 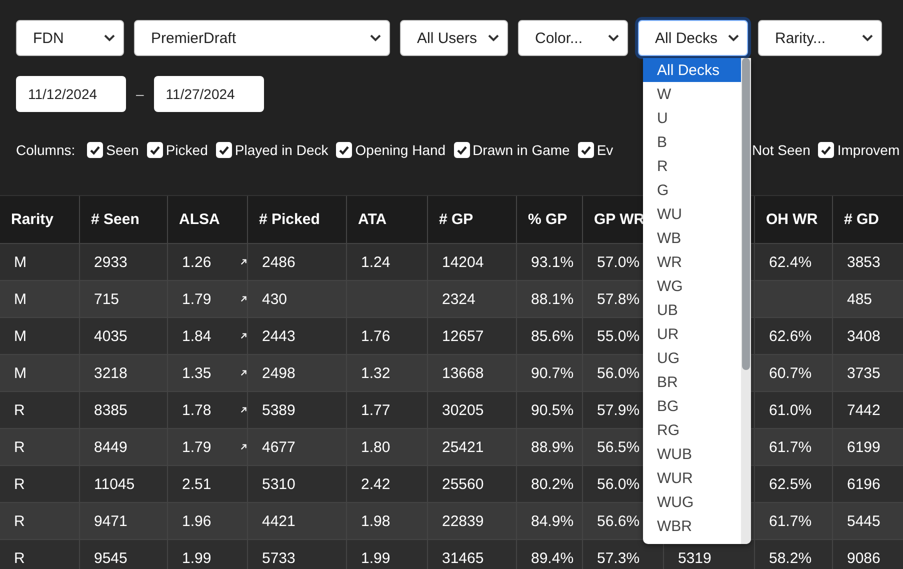 I want to click on table-cell: 60.7%, so click(x=790, y=373).